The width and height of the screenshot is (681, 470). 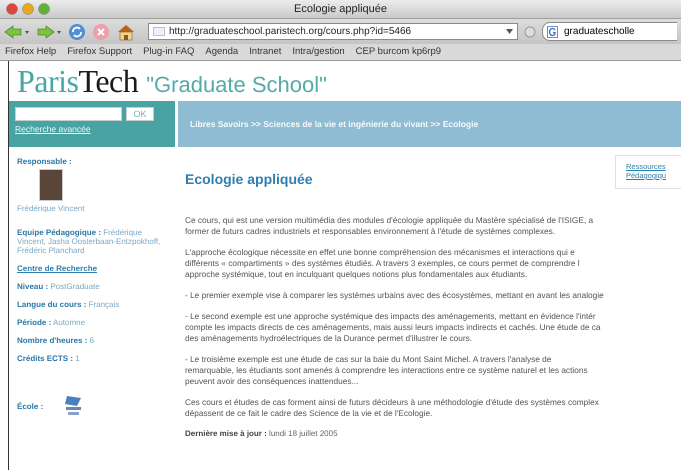 What do you see at coordinates (509, 31) in the screenshot?
I see `dropdown-icon` at bounding box center [509, 31].